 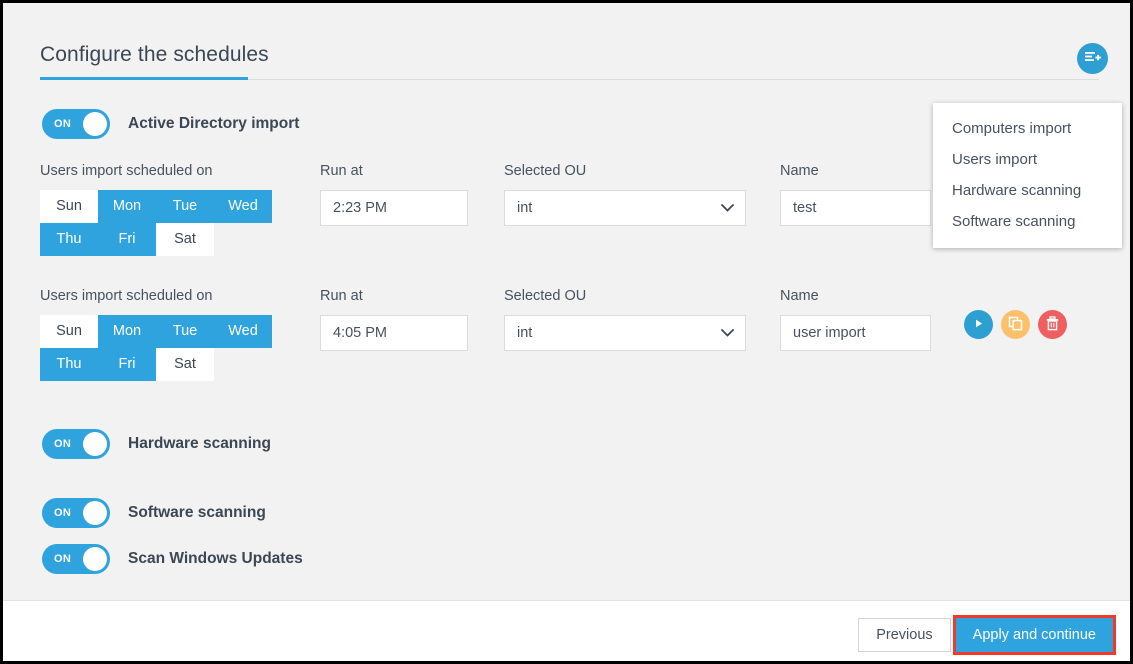 I want to click on apply-button-highlight: Apply and continue, so click(x=1034, y=635).